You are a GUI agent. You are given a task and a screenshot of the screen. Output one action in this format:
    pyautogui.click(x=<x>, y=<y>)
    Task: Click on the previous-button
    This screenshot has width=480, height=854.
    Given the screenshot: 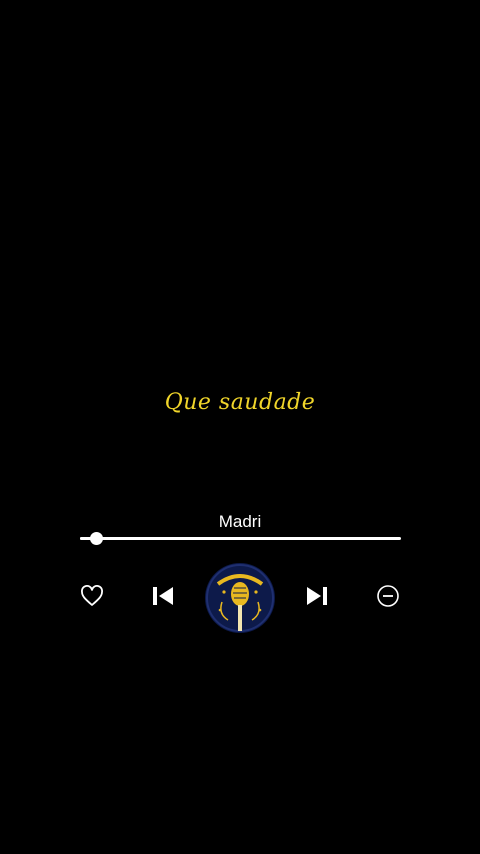 What is the action you would take?
    pyautogui.click(x=163, y=596)
    